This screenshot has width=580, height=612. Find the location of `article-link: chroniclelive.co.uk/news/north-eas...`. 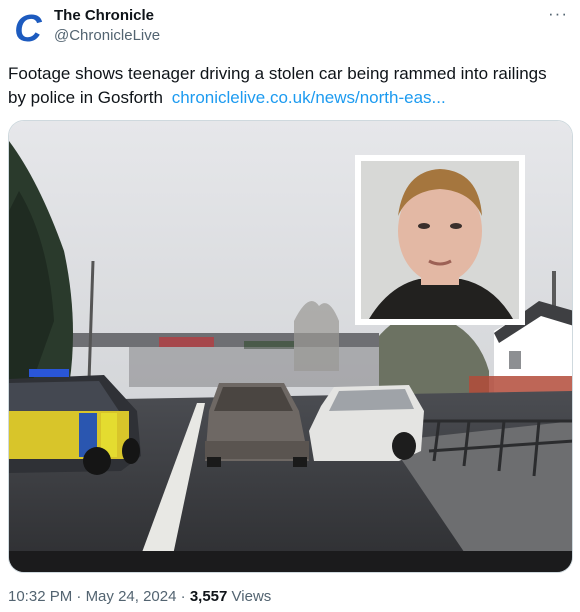

article-link: chroniclelive.co.uk/news/north-eas... is located at coordinates (309, 97).